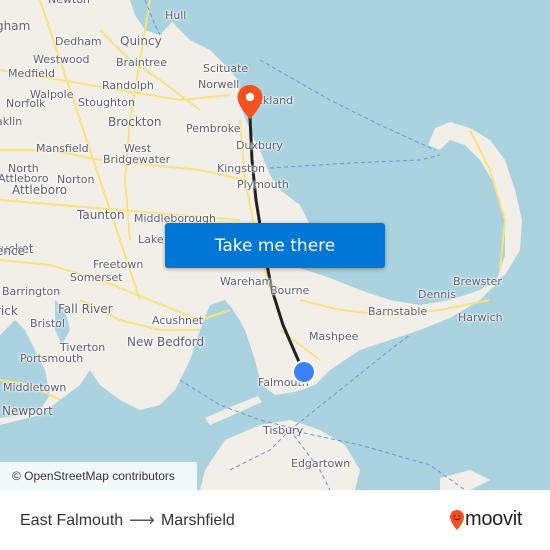 This screenshot has width=550, height=550. What do you see at coordinates (246, 281) in the screenshot?
I see `place-label: Wareham` at bounding box center [246, 281].